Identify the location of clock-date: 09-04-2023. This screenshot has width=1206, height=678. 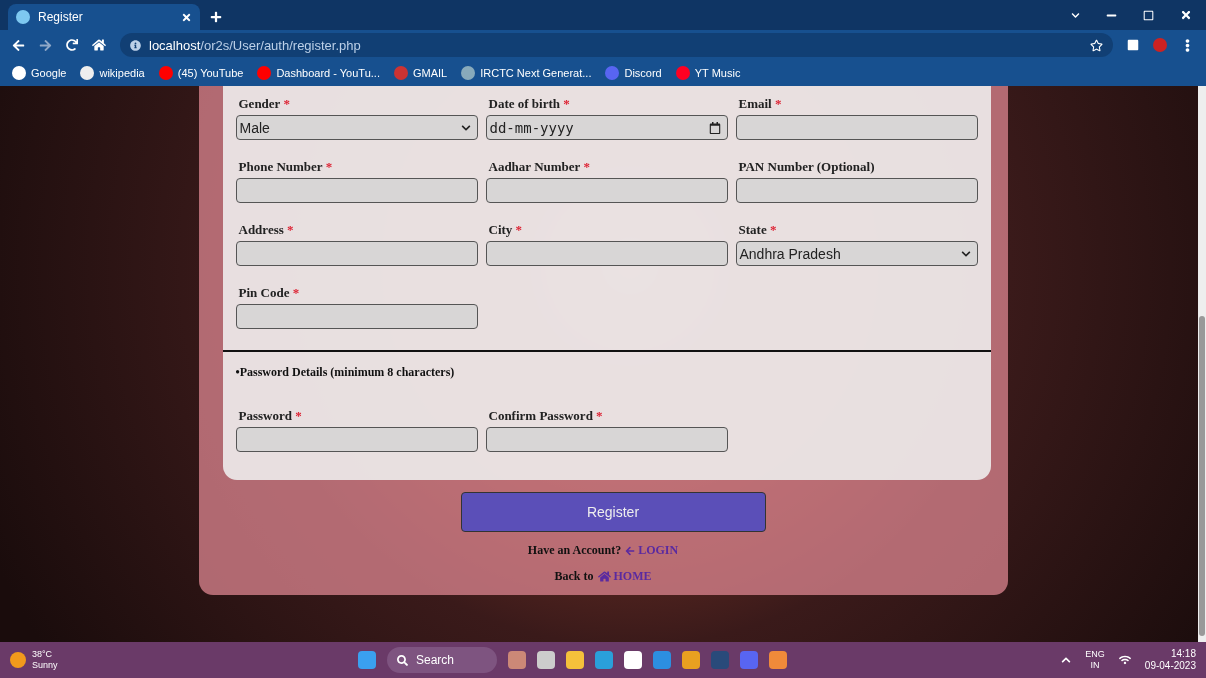
(1170, 666).